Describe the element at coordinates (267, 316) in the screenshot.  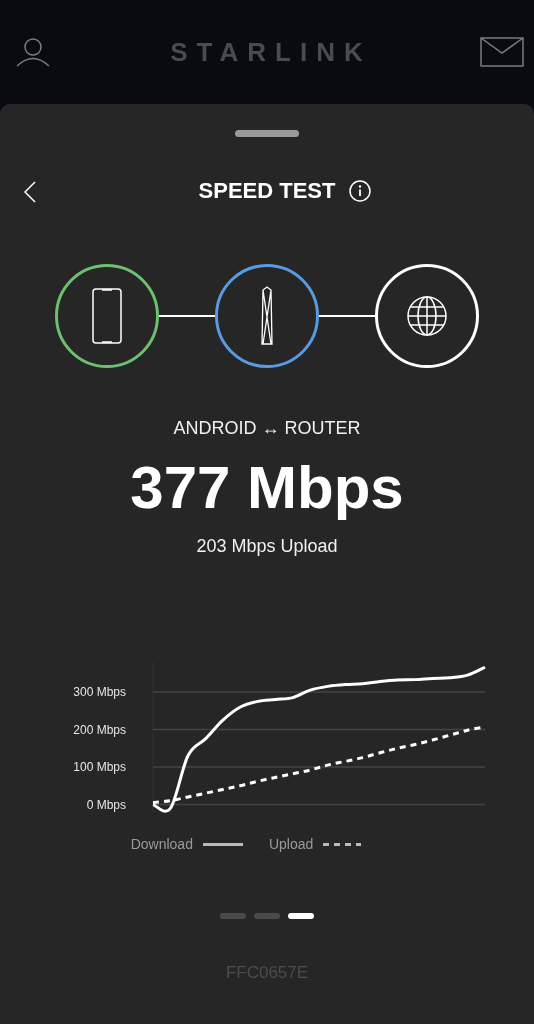
I see `router-icon` at that location.